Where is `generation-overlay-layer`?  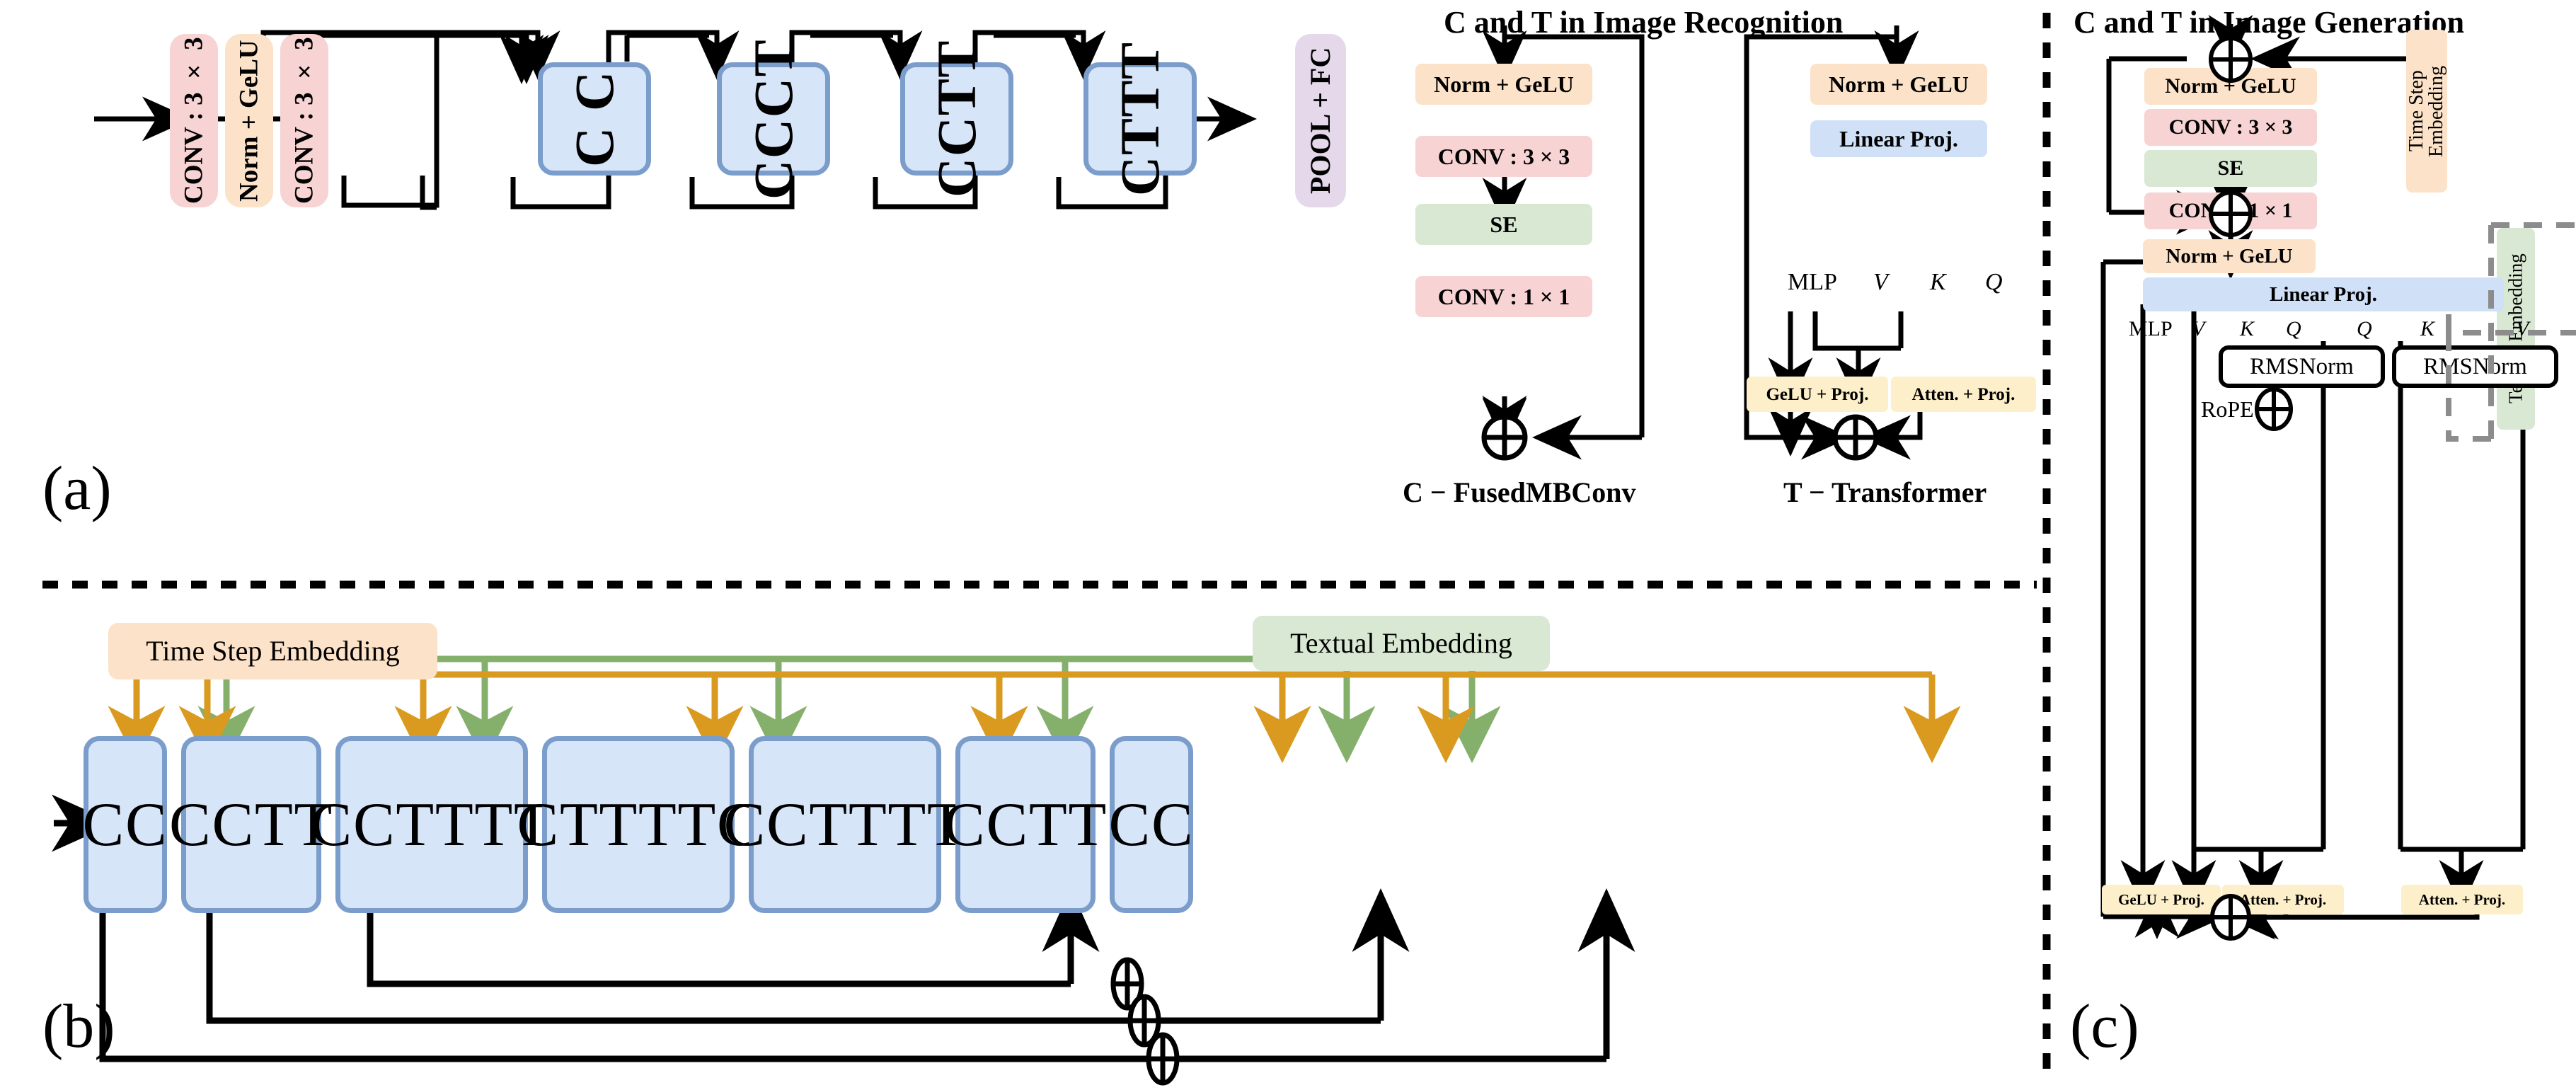
generation-overlay-layer is located at coordinates (2392, 488).